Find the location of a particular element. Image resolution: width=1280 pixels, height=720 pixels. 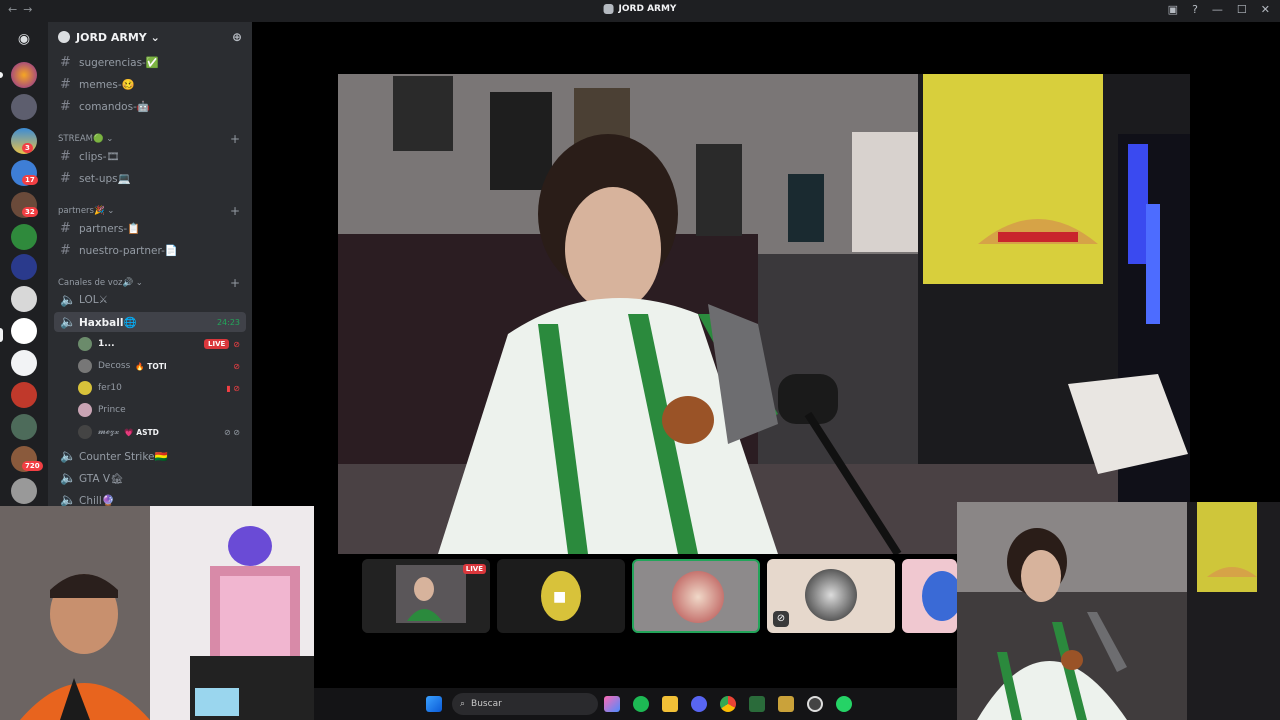

participant-tile: ⊘ is located at coordinates (831, 596).